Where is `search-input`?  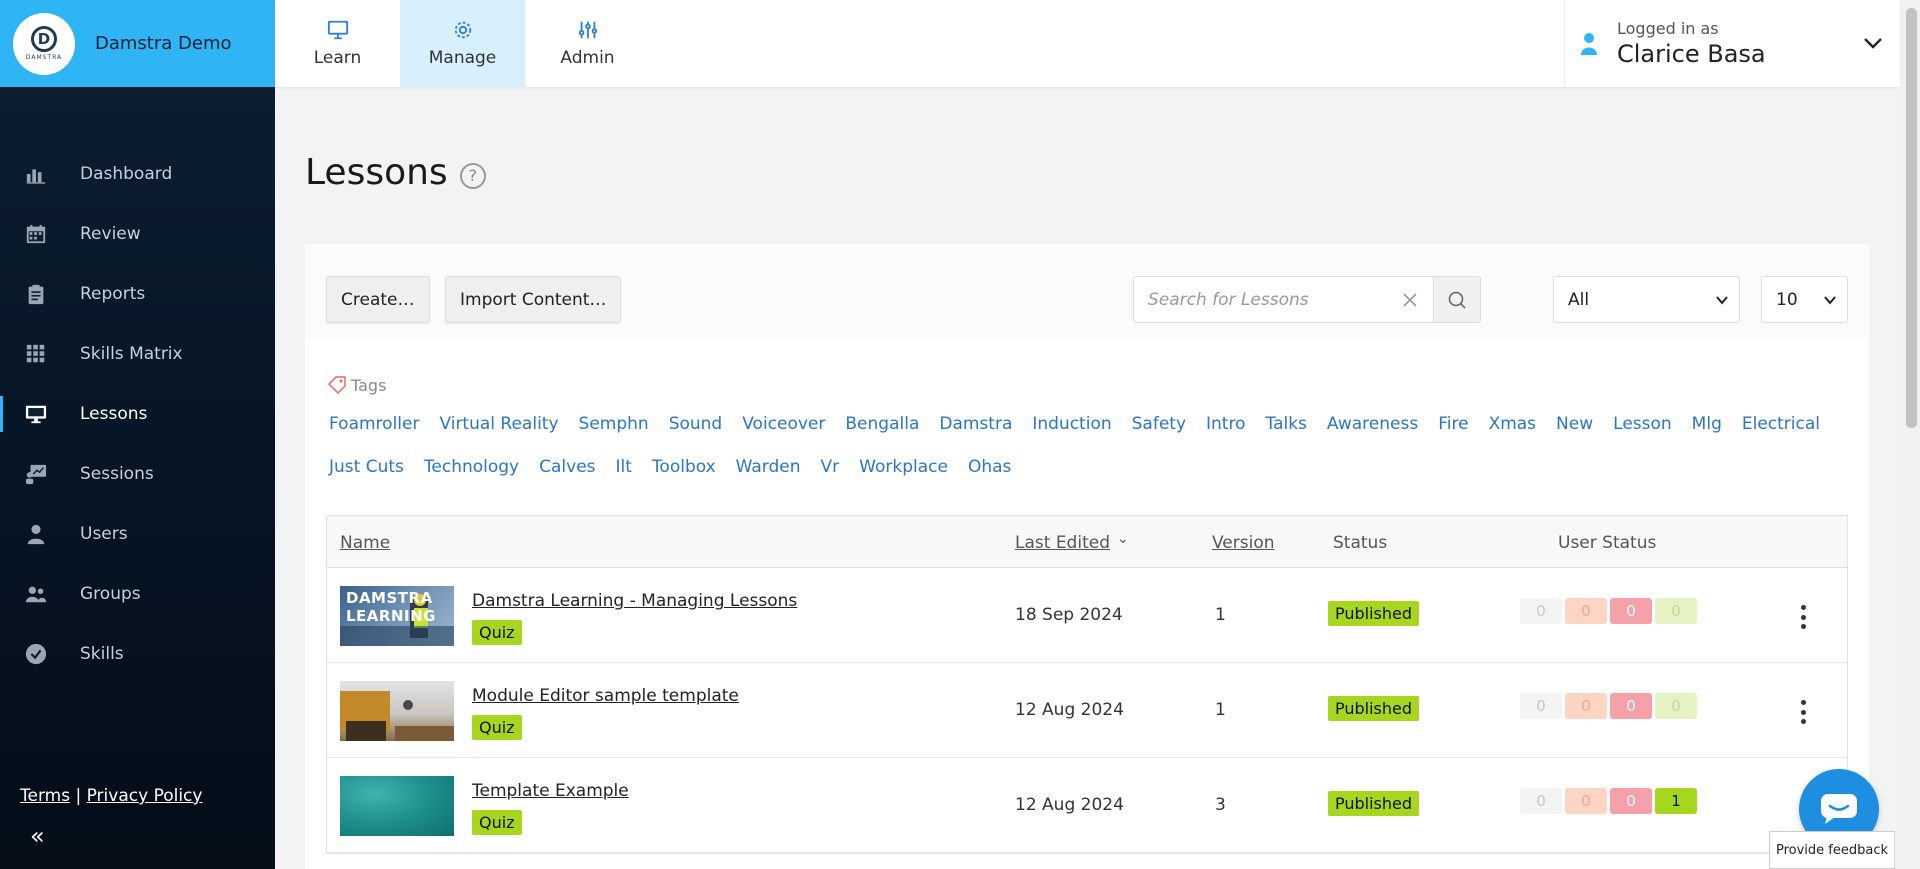 search-input is located at coordinates (1271, 299).